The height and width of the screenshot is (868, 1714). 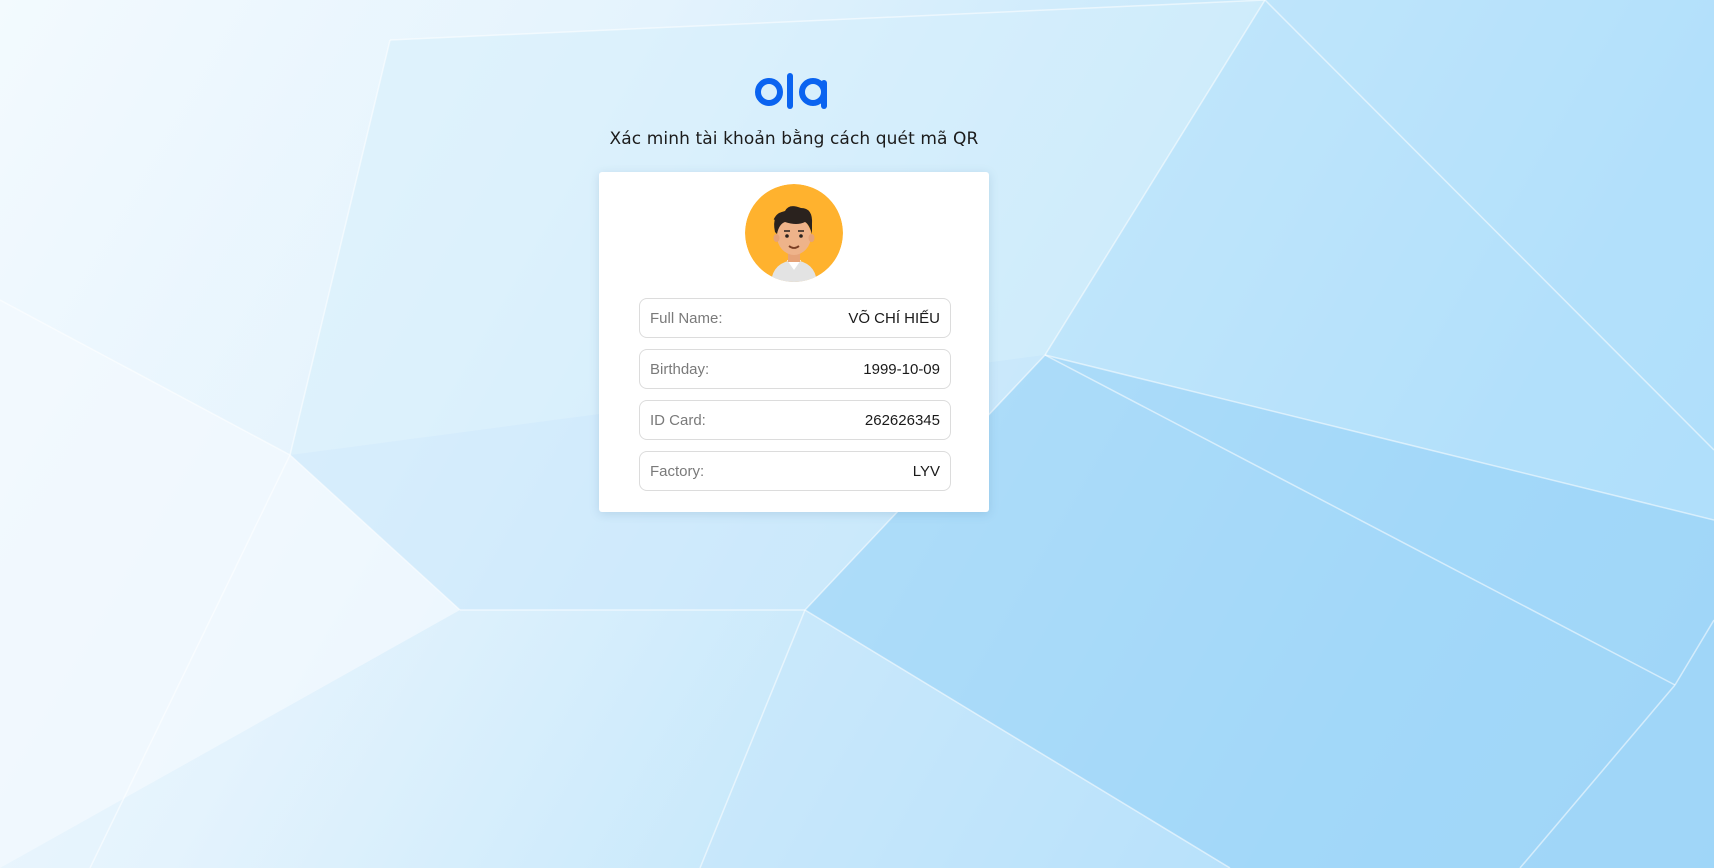 What do you see at coordinates (794, 233) in the screenshot?
I see `user-avatar-icon` at bounding box center [794, 233].